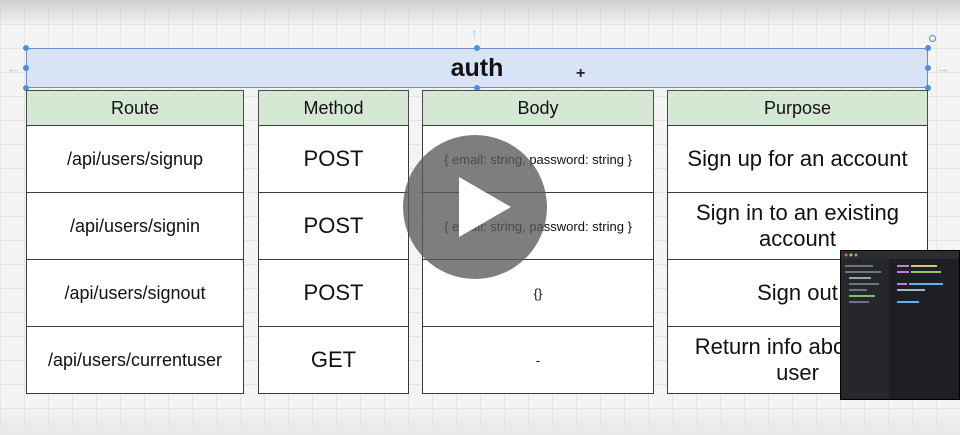  I want to click on connect-arrow-up-icon: ↑, so click(474, 33).